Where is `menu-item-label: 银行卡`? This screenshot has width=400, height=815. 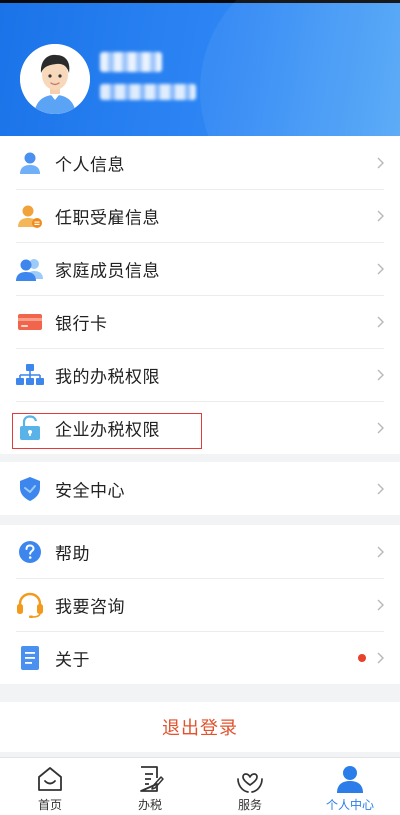
menu-item-label: 银行卡 is located at coordinates (81, 324).